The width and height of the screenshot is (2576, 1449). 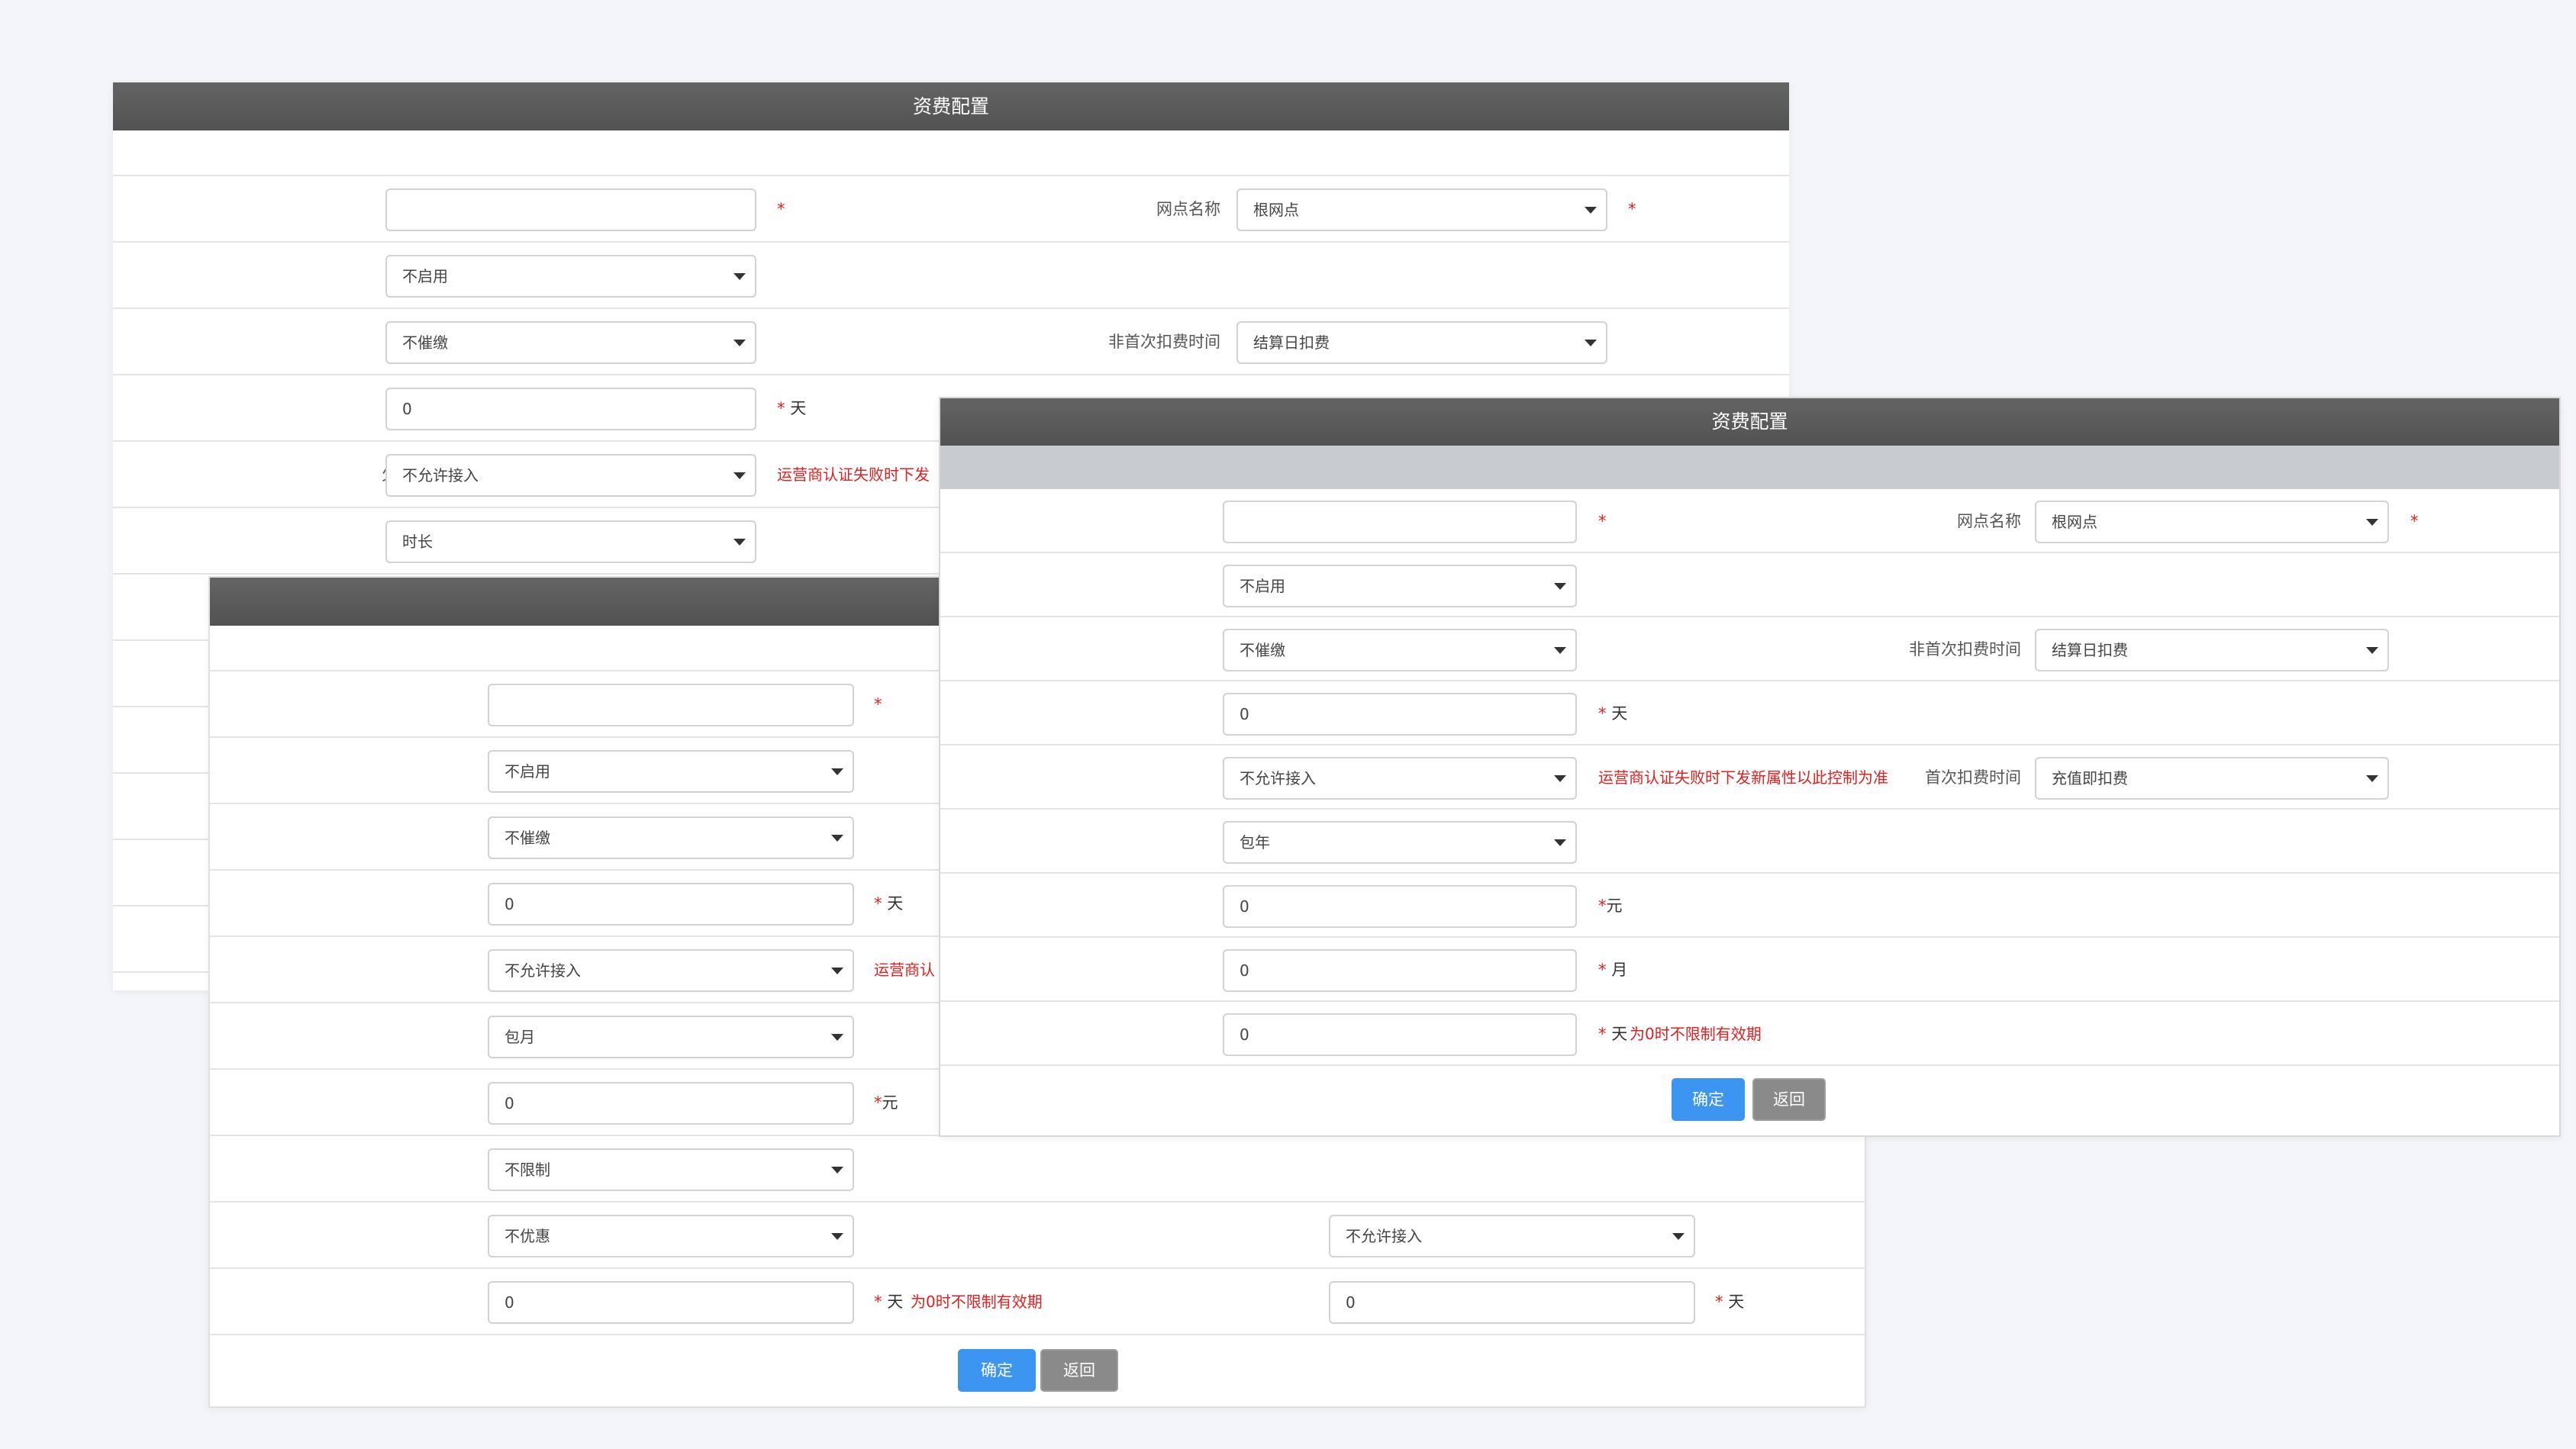 I want to click on form-row-reminder: 缴费提醒(天) 0 * 天, so click(x=1750, y=713).